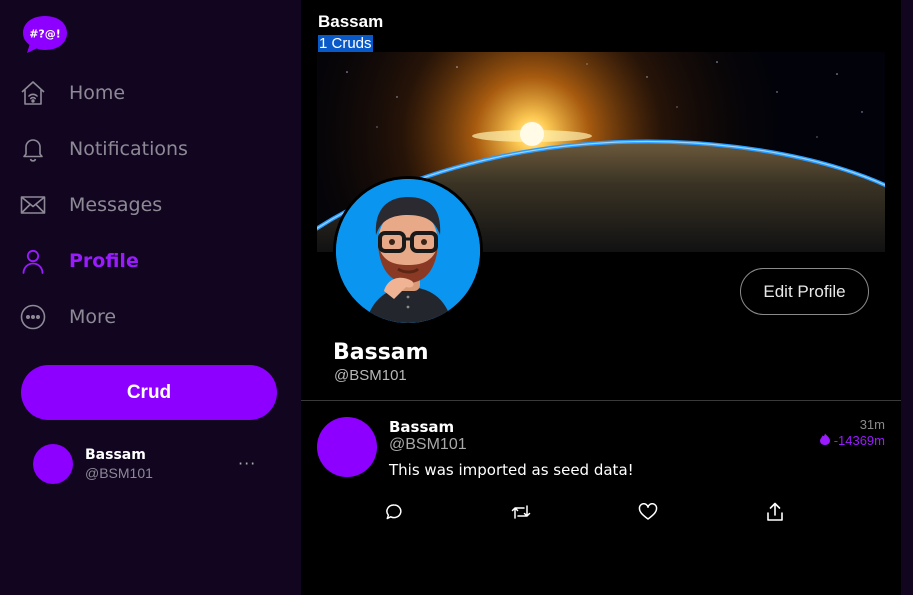  What do you see at coordinates (345, 43) in the screenshot?
I see `header-crud-count: 1 Cruds` at bounding box center [345, 43].